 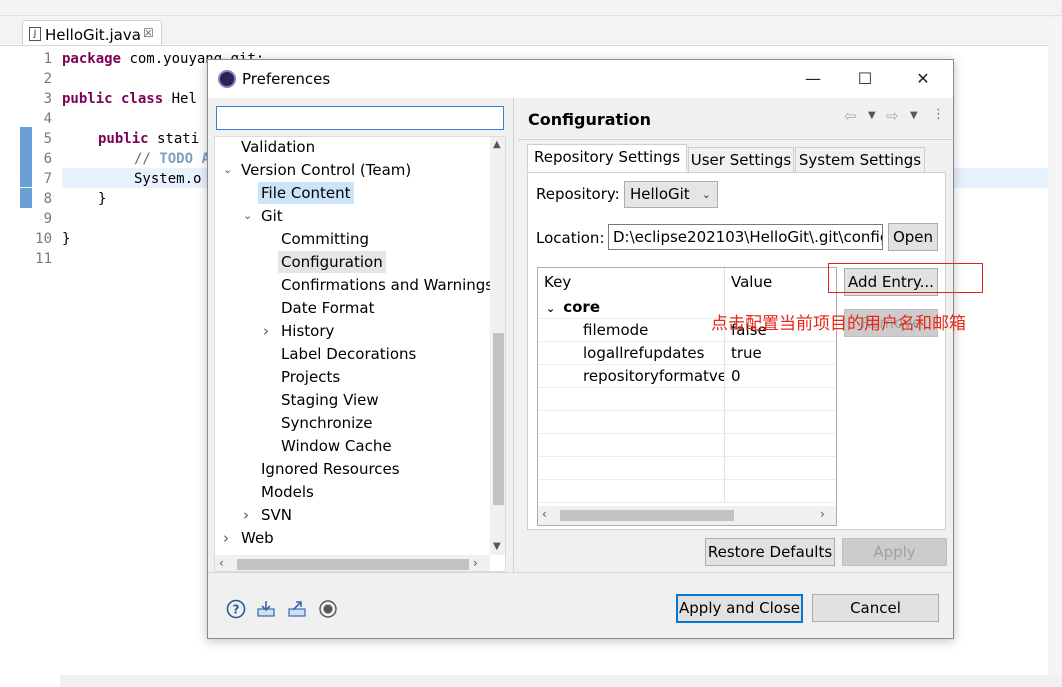 I want to click on tree-item: Window Cache, so click(x=336, y=446).